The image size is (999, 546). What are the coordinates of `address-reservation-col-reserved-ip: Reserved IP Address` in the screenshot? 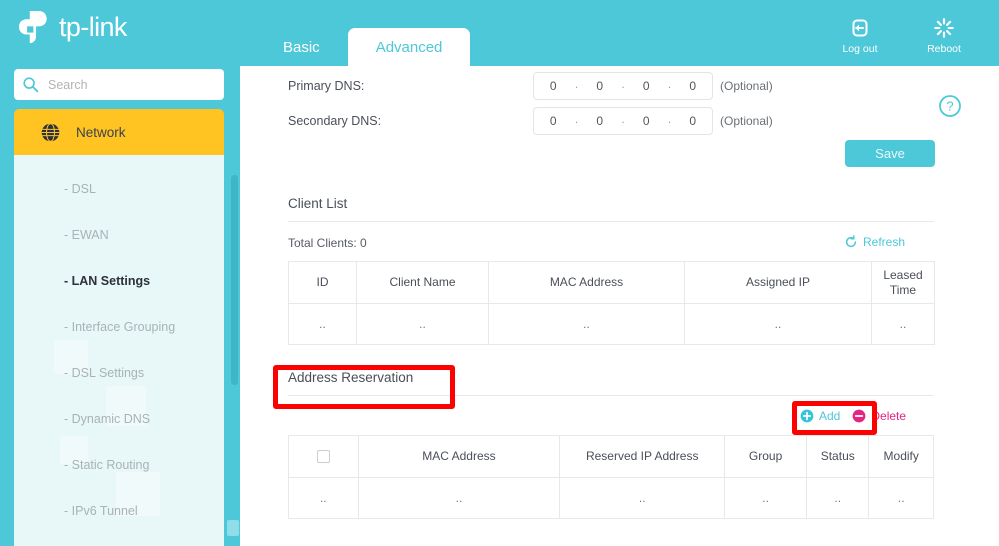 It's located at (642, 456).